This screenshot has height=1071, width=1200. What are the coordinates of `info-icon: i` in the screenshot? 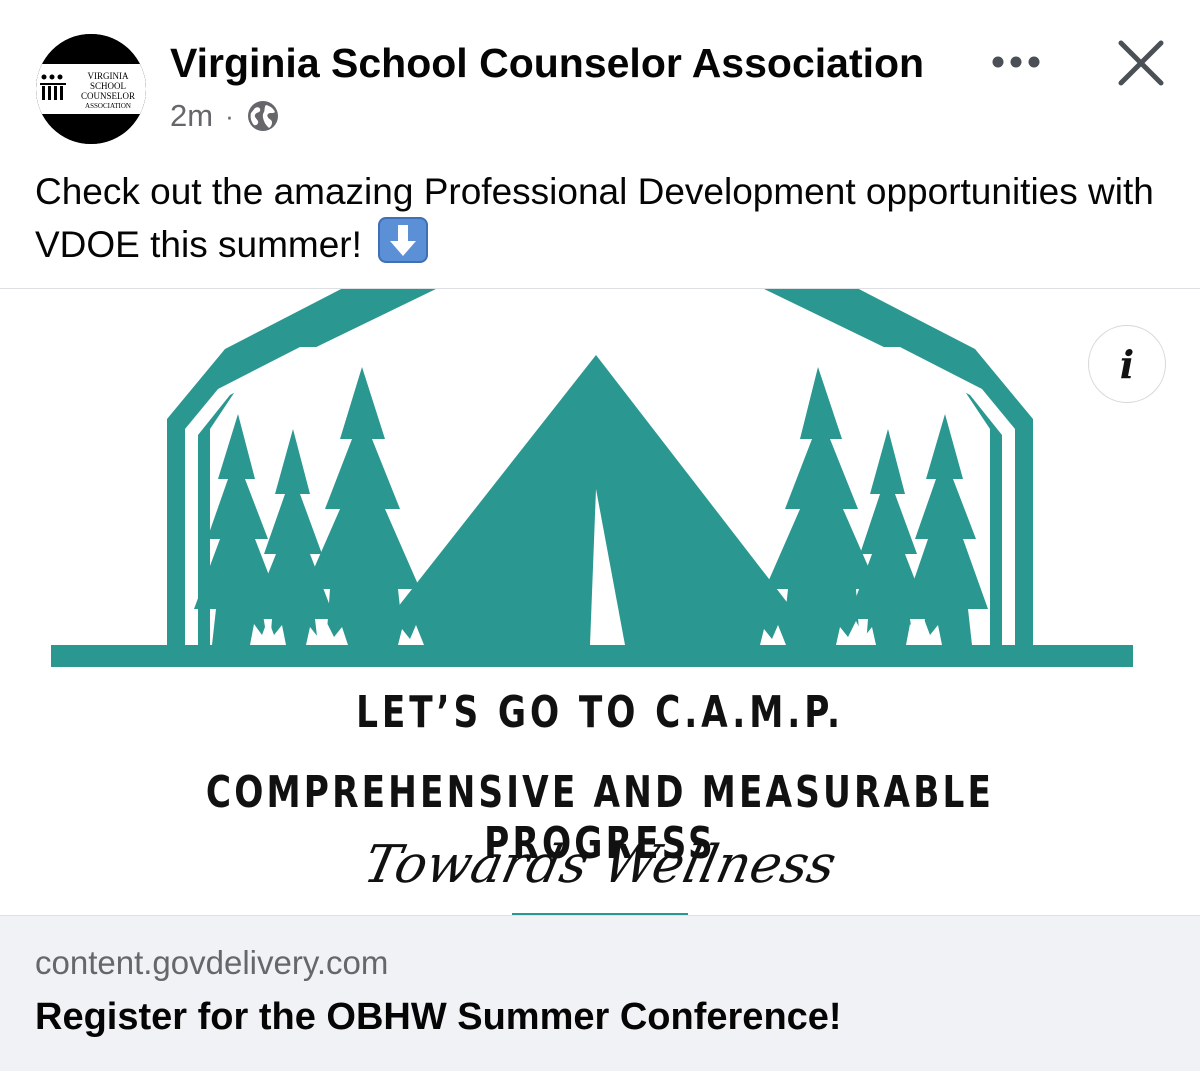 It's located at (1127, 364).